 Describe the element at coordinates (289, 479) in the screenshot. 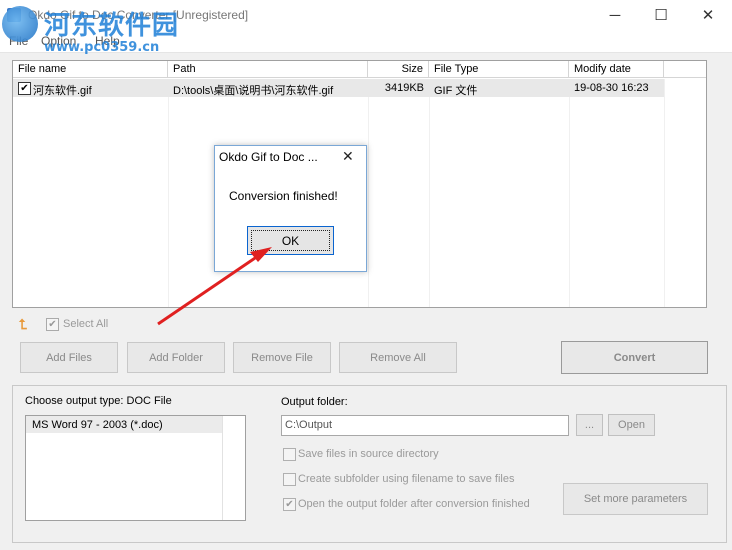

I see `create-subfolder-checkbox` at that location.